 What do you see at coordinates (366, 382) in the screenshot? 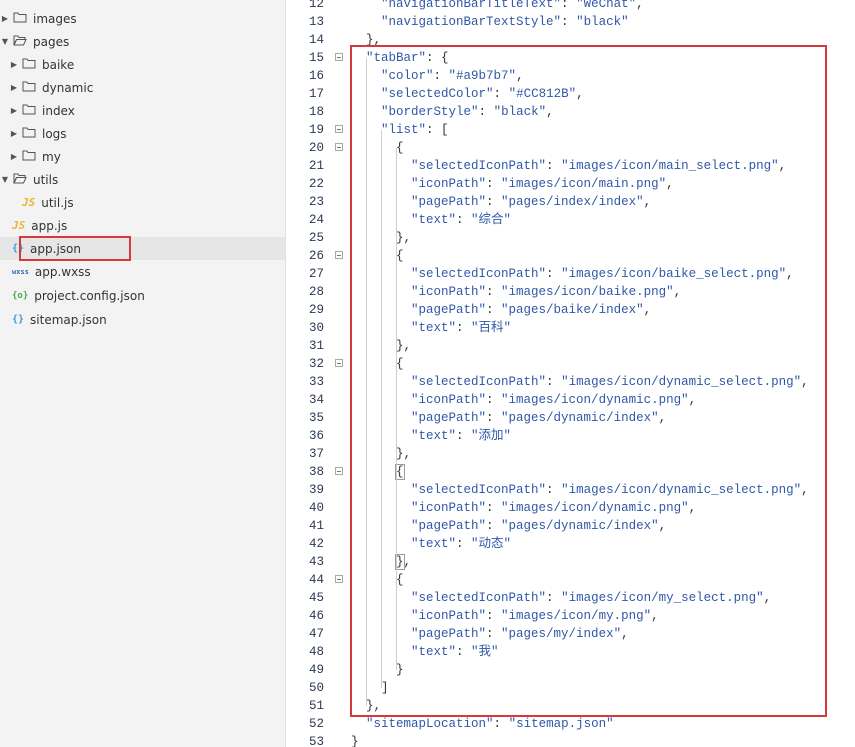
I see `indent-guide` at bounding box center [366, 382].